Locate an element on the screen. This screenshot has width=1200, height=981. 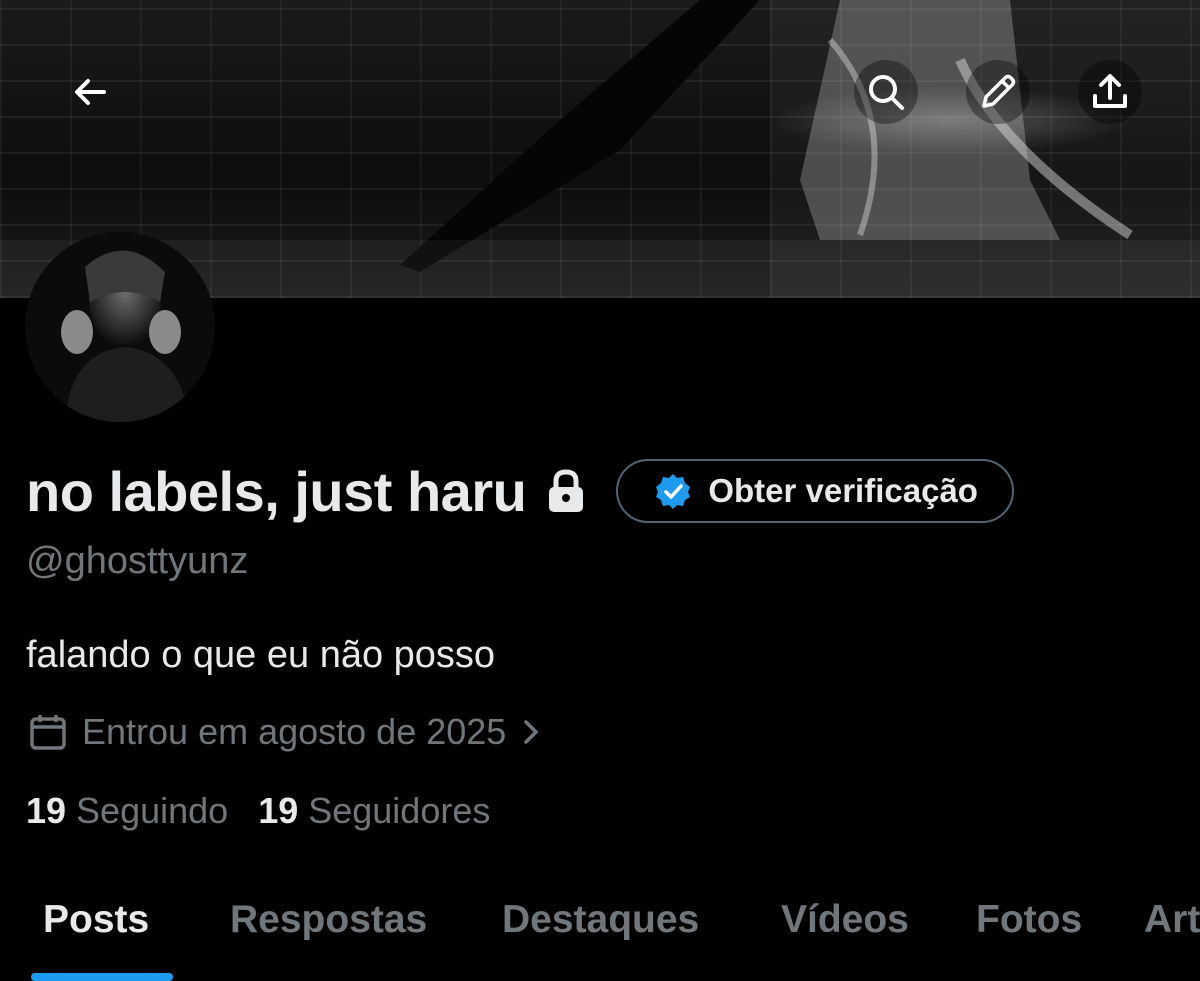
display-name: no labels, just haru is located at coordinates (276, 491).